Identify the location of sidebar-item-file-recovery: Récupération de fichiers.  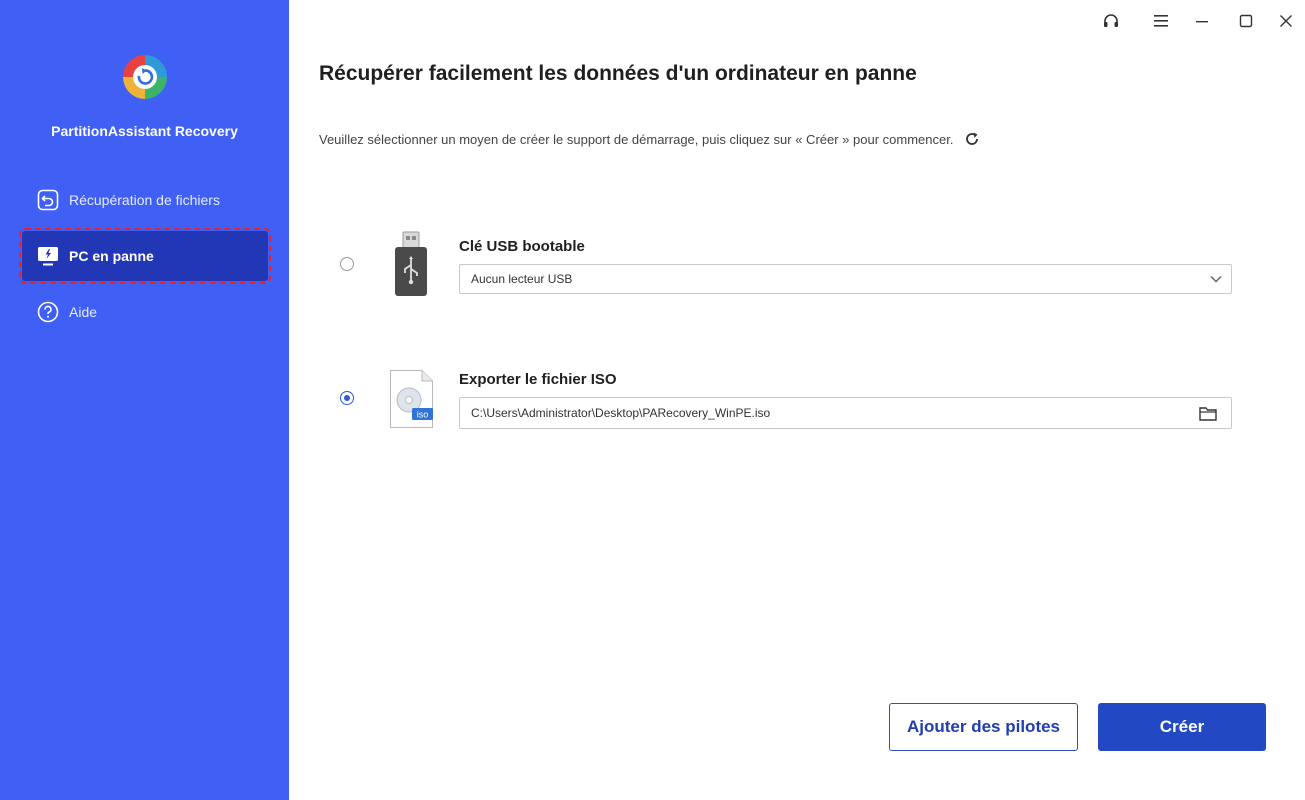
(145, 200).